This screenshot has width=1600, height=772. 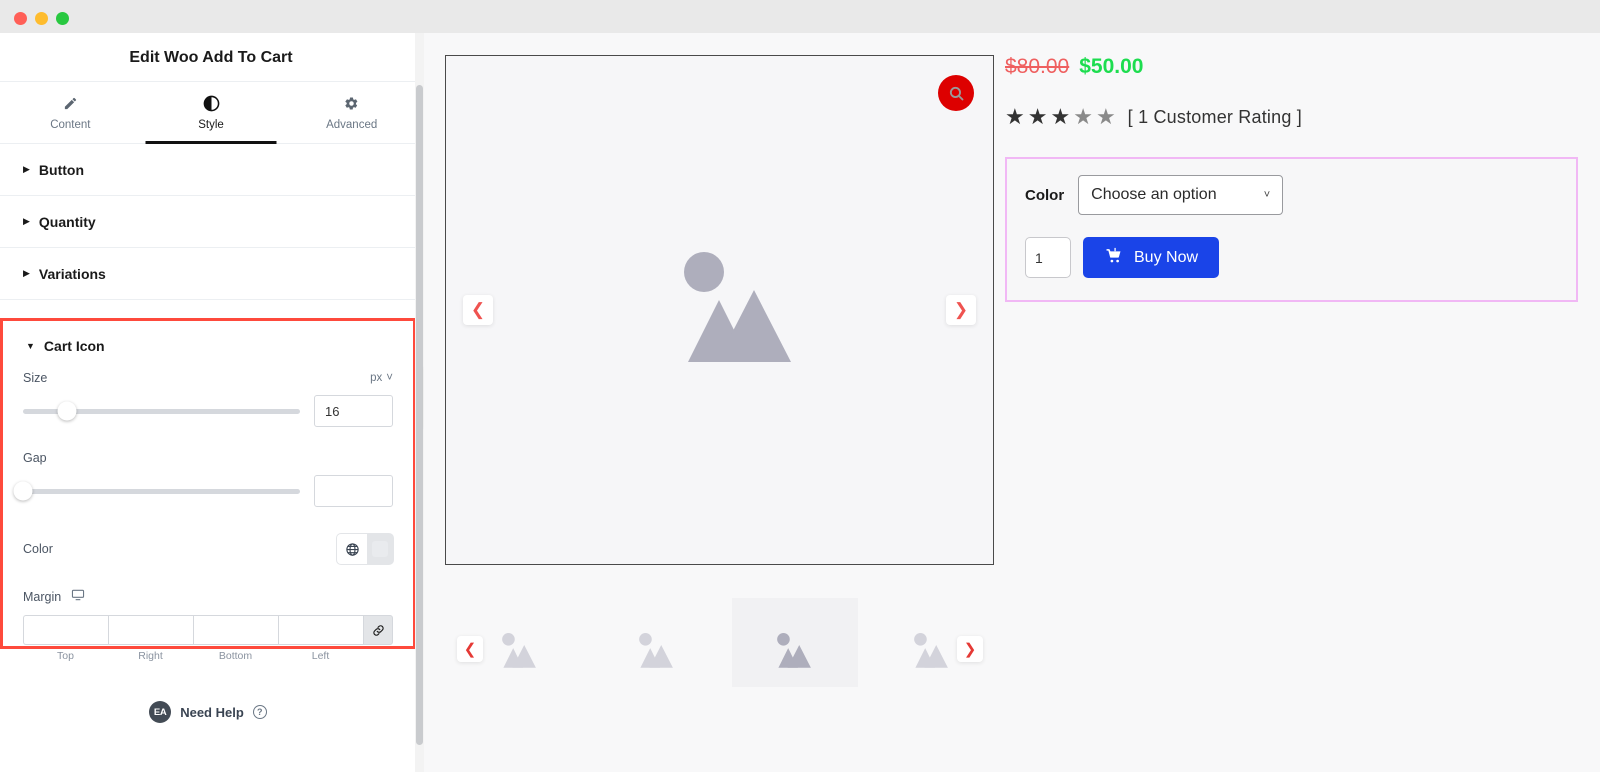 I want to click on margin-control-label-row: Margin, so click(x=208, y=596).